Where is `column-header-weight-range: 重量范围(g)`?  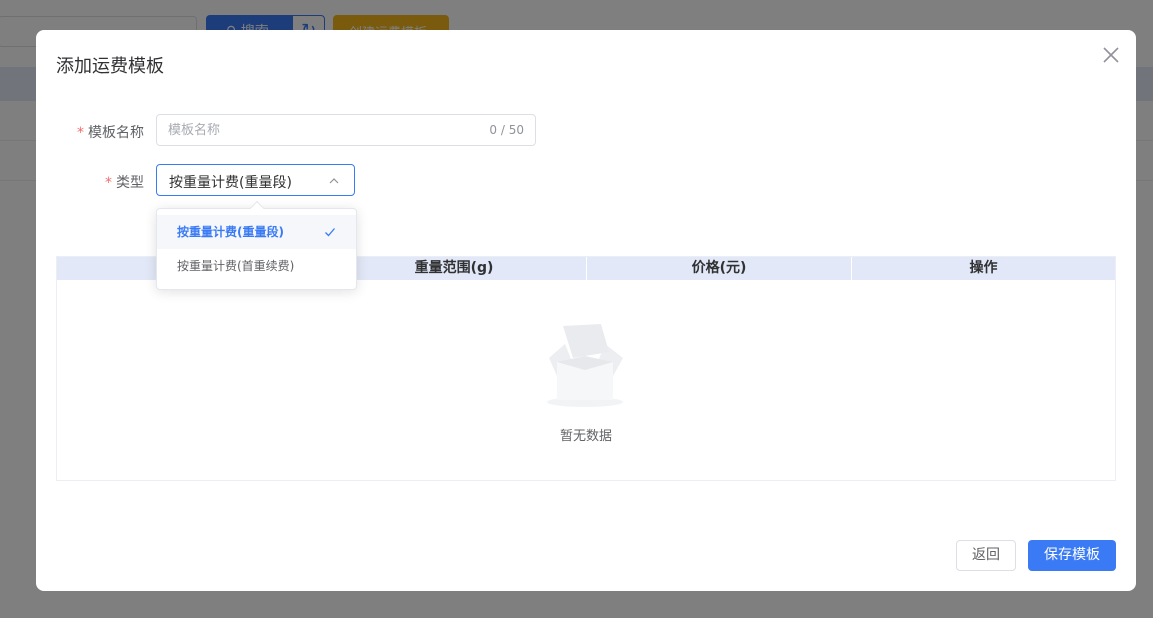
column-header-weight-range: 重量范围(g) is located at coordinates (453, 268).